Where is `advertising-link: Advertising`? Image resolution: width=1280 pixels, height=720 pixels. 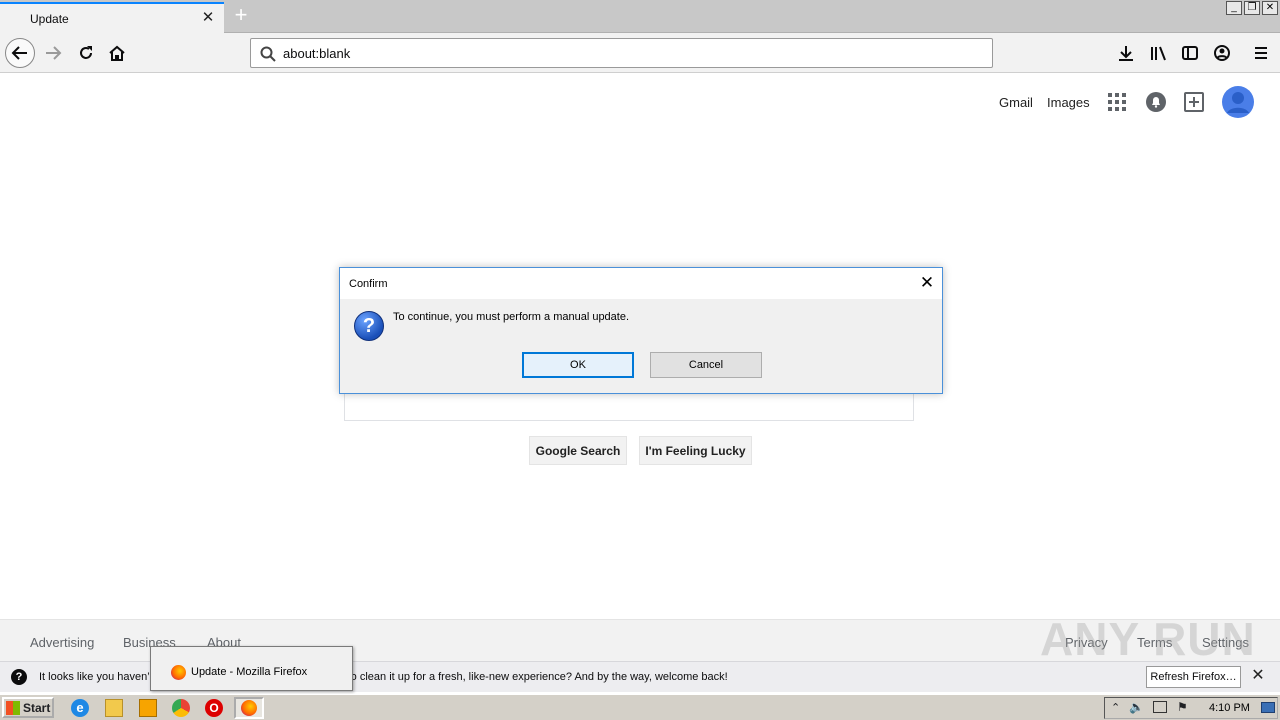 advertising-link: Advertising is located at coordinates (62, 642).